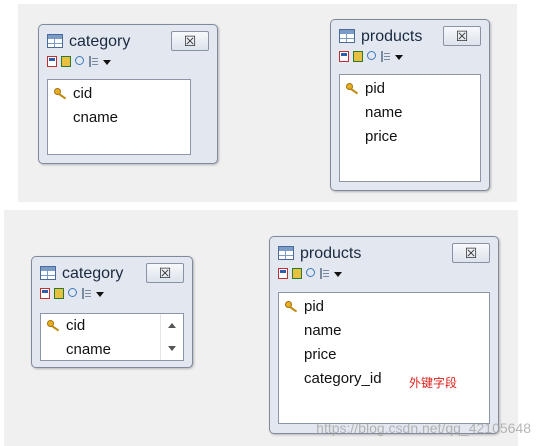 The height and width of the screenshot is (446, 539). What do you see at coordinates (172, 348) in the screenshot?
I see `scroll-down-icon` at bounding box center [172, 348].